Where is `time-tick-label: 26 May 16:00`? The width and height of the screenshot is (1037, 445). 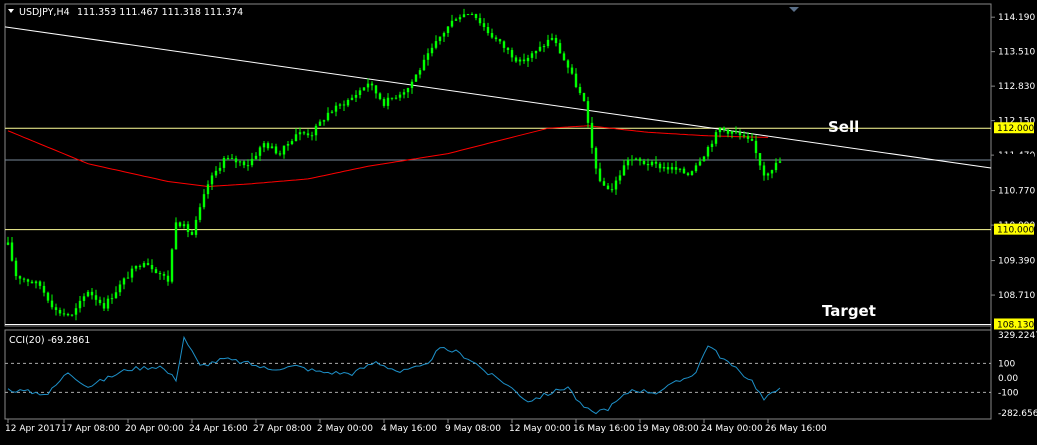
time-tick-label: 26 May 16:00 is located at coordinates (796, 429).